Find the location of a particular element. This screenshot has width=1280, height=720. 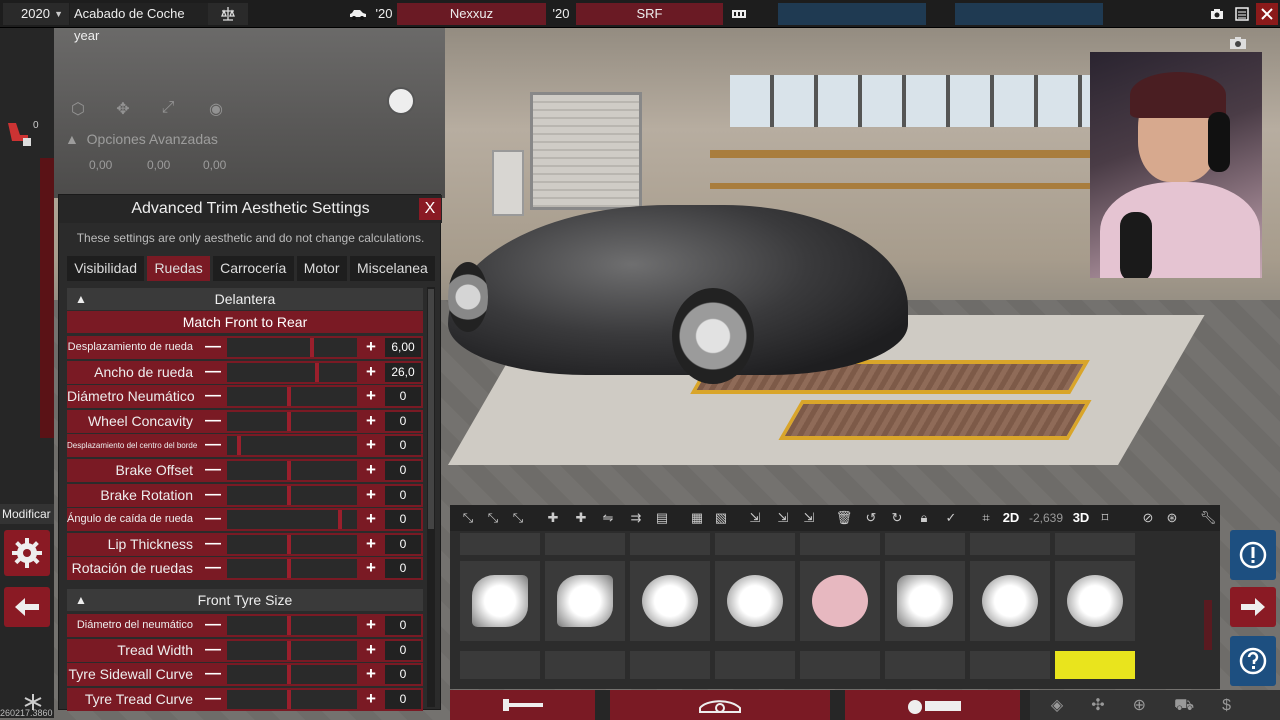

check-icon: ✓ is located at coordinates (951, 518).